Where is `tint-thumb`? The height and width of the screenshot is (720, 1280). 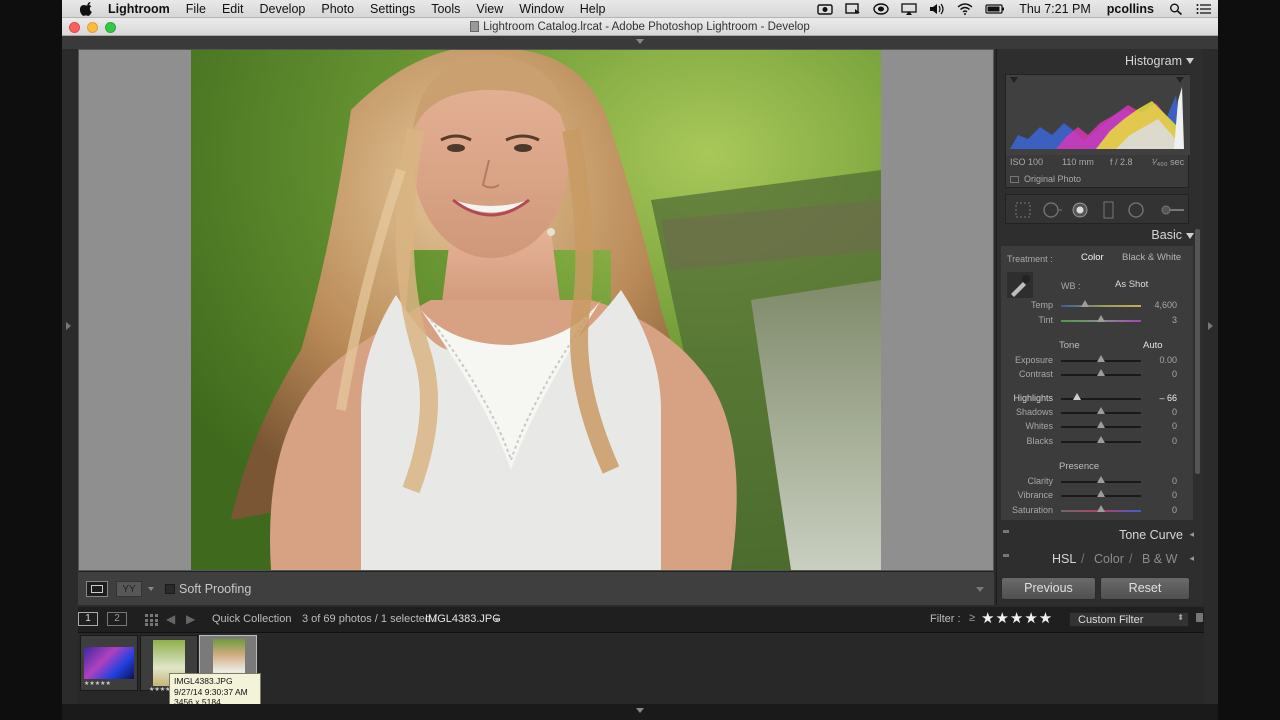 tint-thumb is located at coordinates (1101, 318).